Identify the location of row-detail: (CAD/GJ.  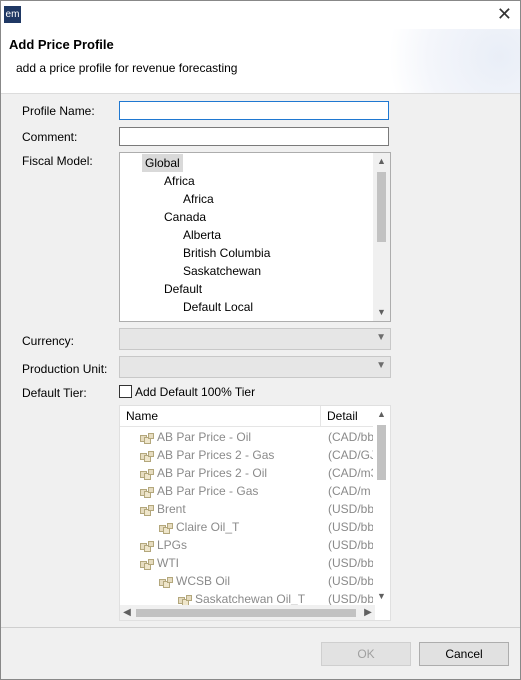
(352, 455).